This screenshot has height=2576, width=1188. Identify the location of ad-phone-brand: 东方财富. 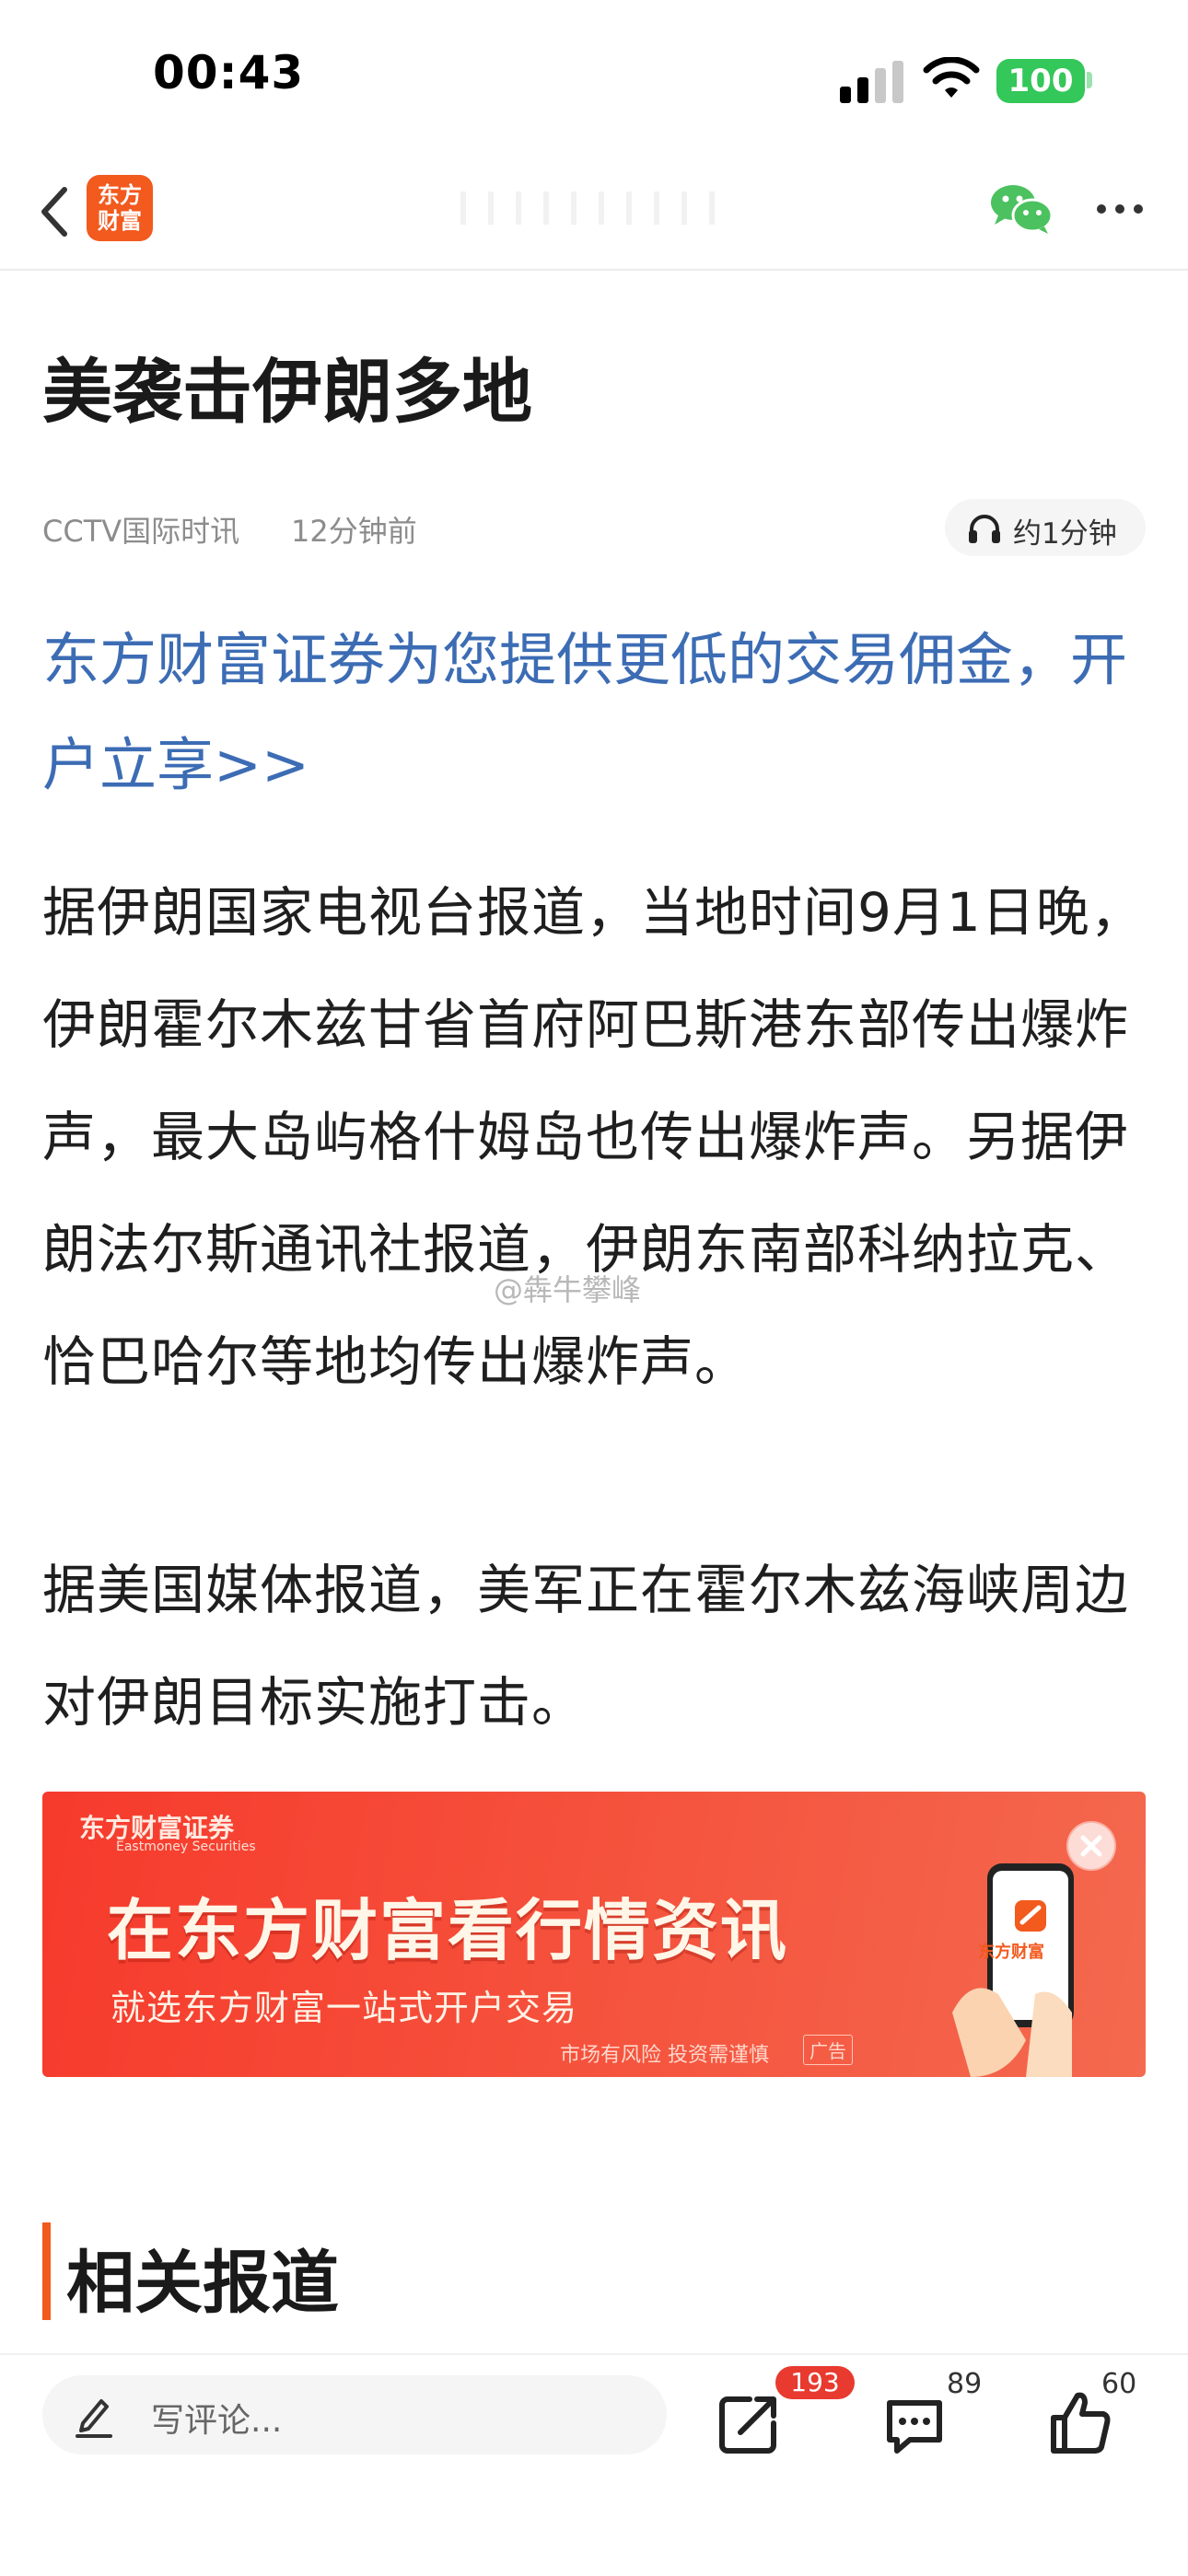
(1011, 1952).